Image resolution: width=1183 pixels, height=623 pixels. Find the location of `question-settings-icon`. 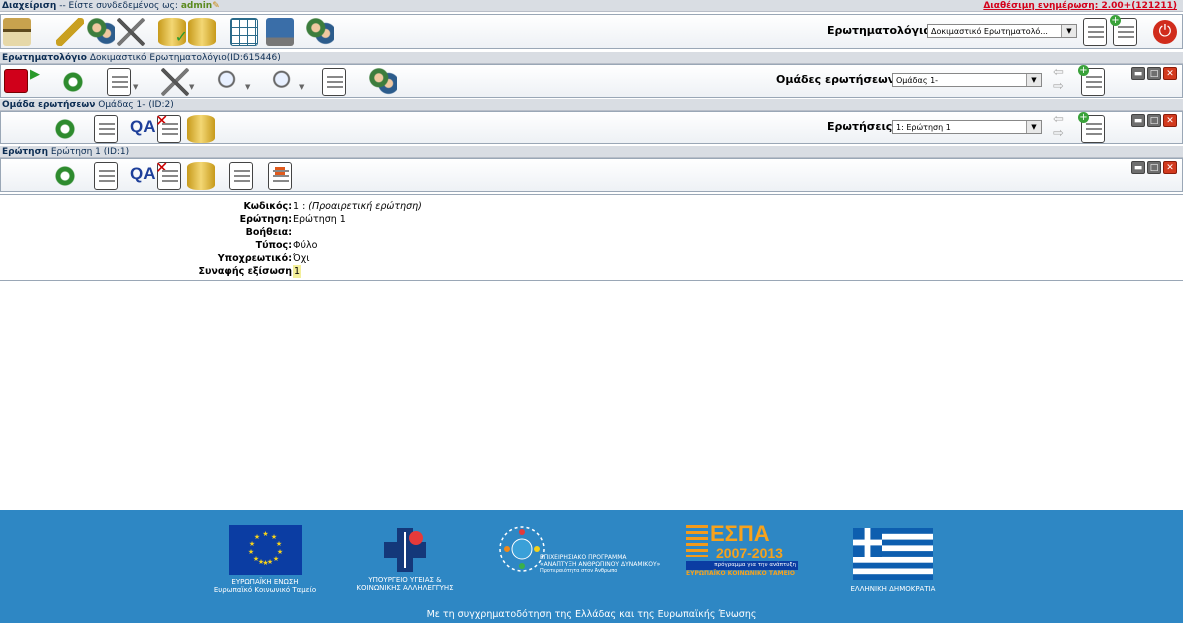

question-settings-icon is located at coordinates (65, 176).